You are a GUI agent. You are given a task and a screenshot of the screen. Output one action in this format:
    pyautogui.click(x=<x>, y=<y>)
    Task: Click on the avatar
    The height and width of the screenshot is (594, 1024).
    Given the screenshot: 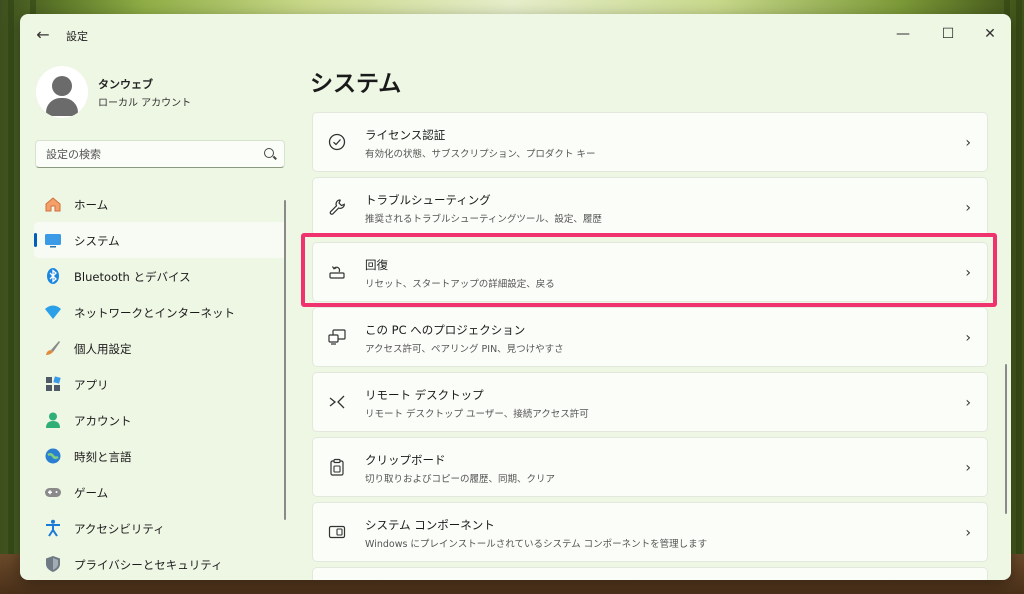 What is the action you would take?
    pyautogui.click(x=62, y=92)
    